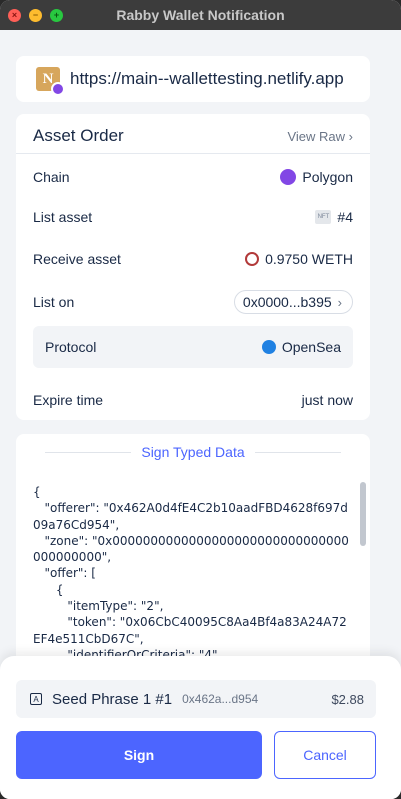  I want to click on scrollbar, so click(363, 576).